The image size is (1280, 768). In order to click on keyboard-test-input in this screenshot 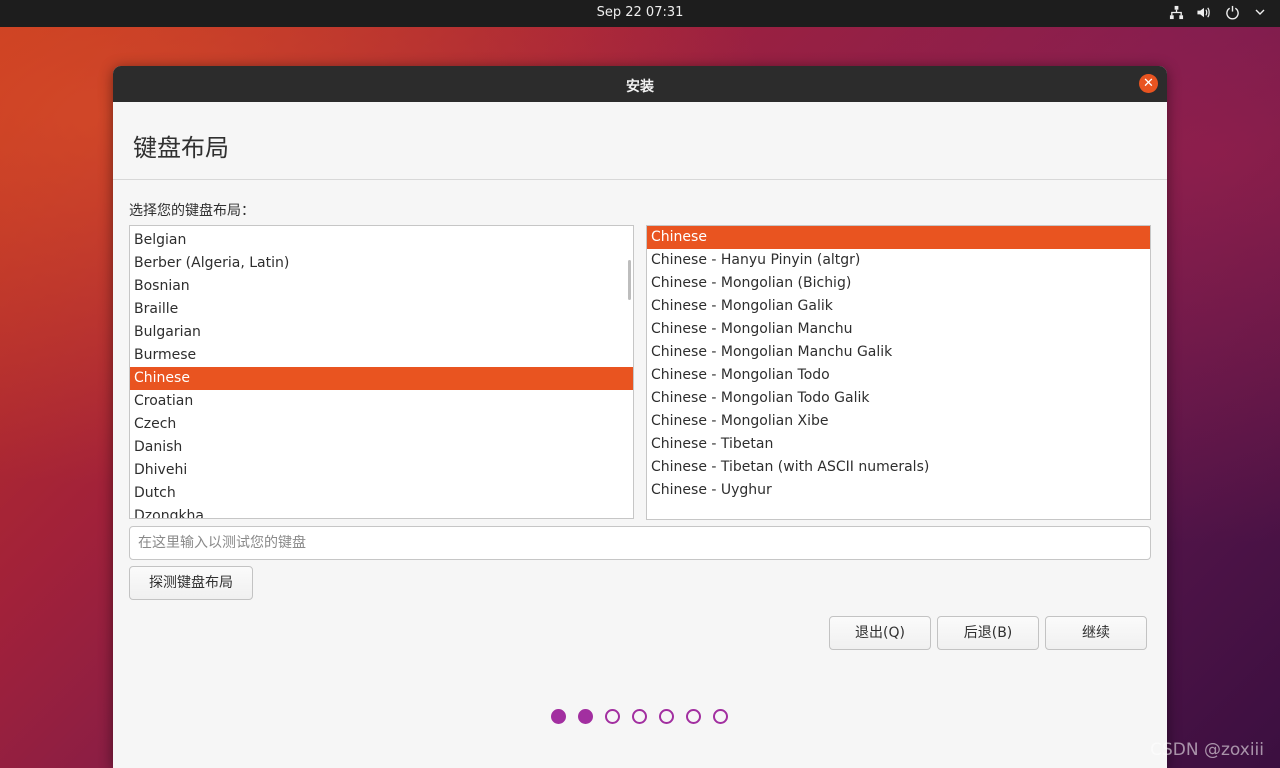, I will do `click(640, 543)`.